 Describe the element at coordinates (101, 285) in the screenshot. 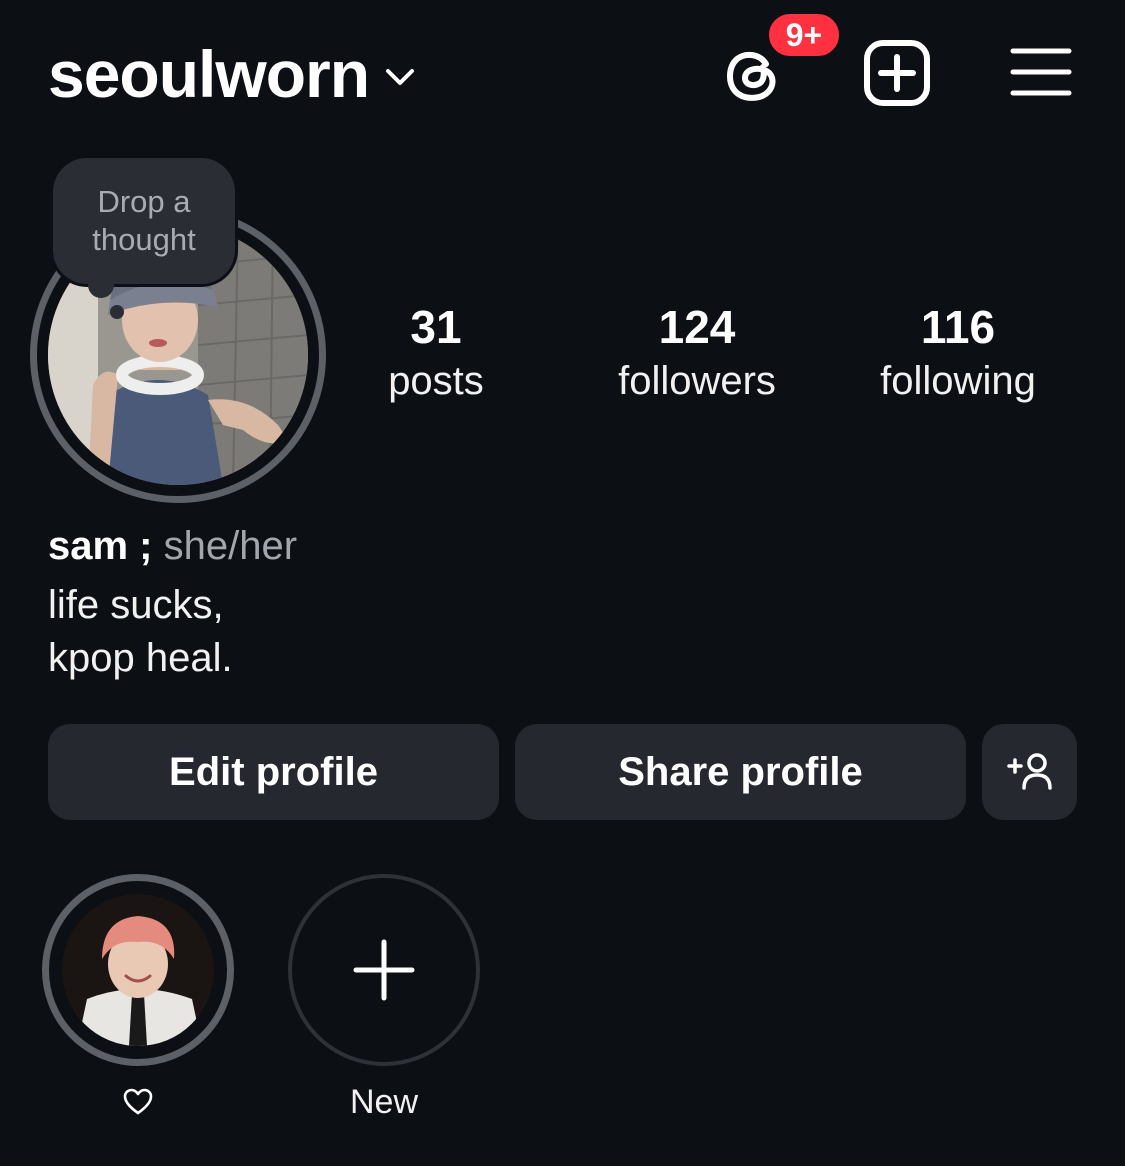

I see `thought-bubble-tail` at that location.